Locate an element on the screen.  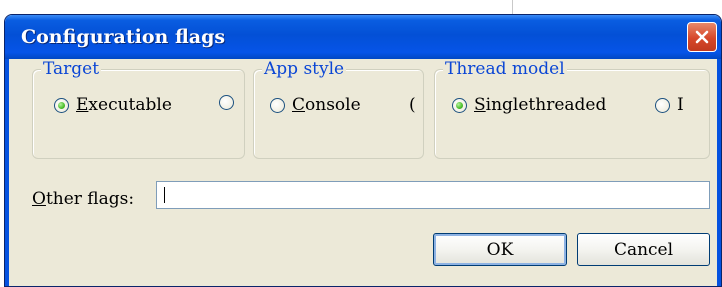
window-frame-left is located at coordinates (7, 172).